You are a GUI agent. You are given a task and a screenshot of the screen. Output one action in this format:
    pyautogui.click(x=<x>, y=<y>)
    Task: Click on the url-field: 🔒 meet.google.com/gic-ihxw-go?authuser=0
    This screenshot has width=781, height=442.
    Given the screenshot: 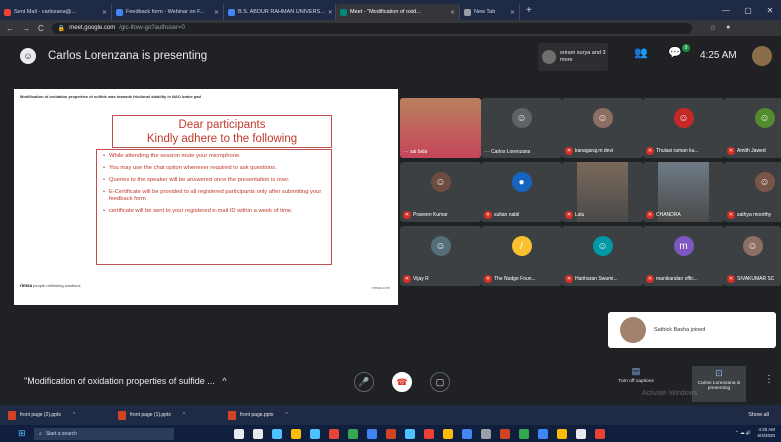 What is the action you would take?
    pyautogui.click(x=371, y=28)
    